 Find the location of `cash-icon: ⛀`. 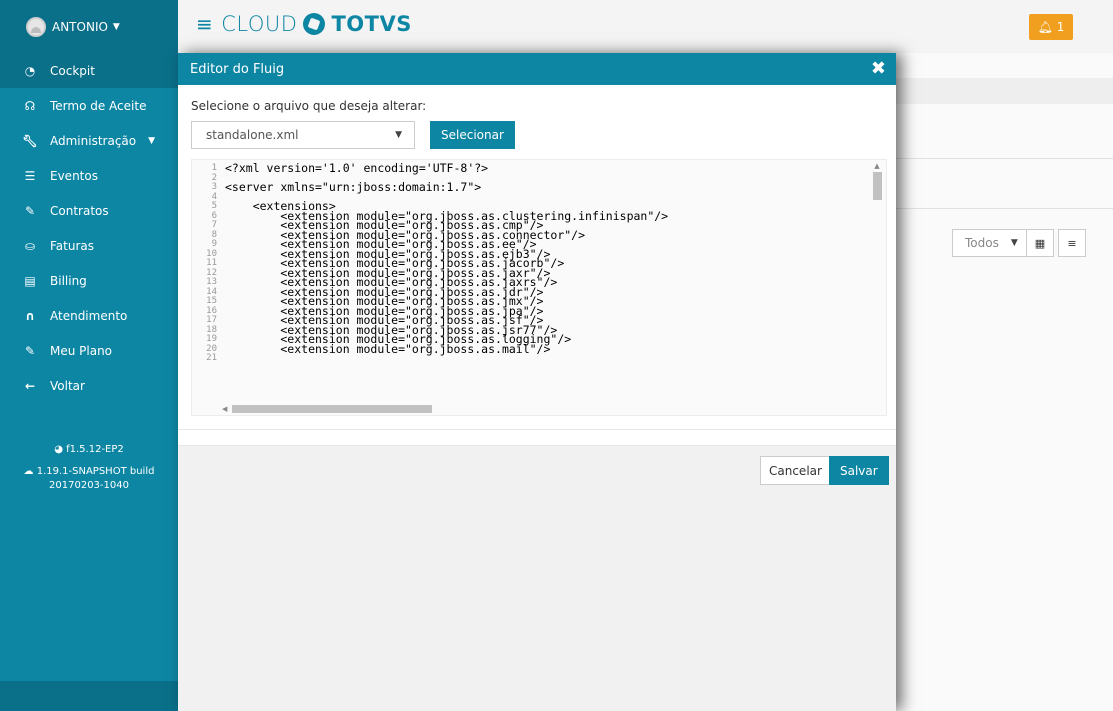

cash-icon: ⛀ is located at coordinates (30, 245).